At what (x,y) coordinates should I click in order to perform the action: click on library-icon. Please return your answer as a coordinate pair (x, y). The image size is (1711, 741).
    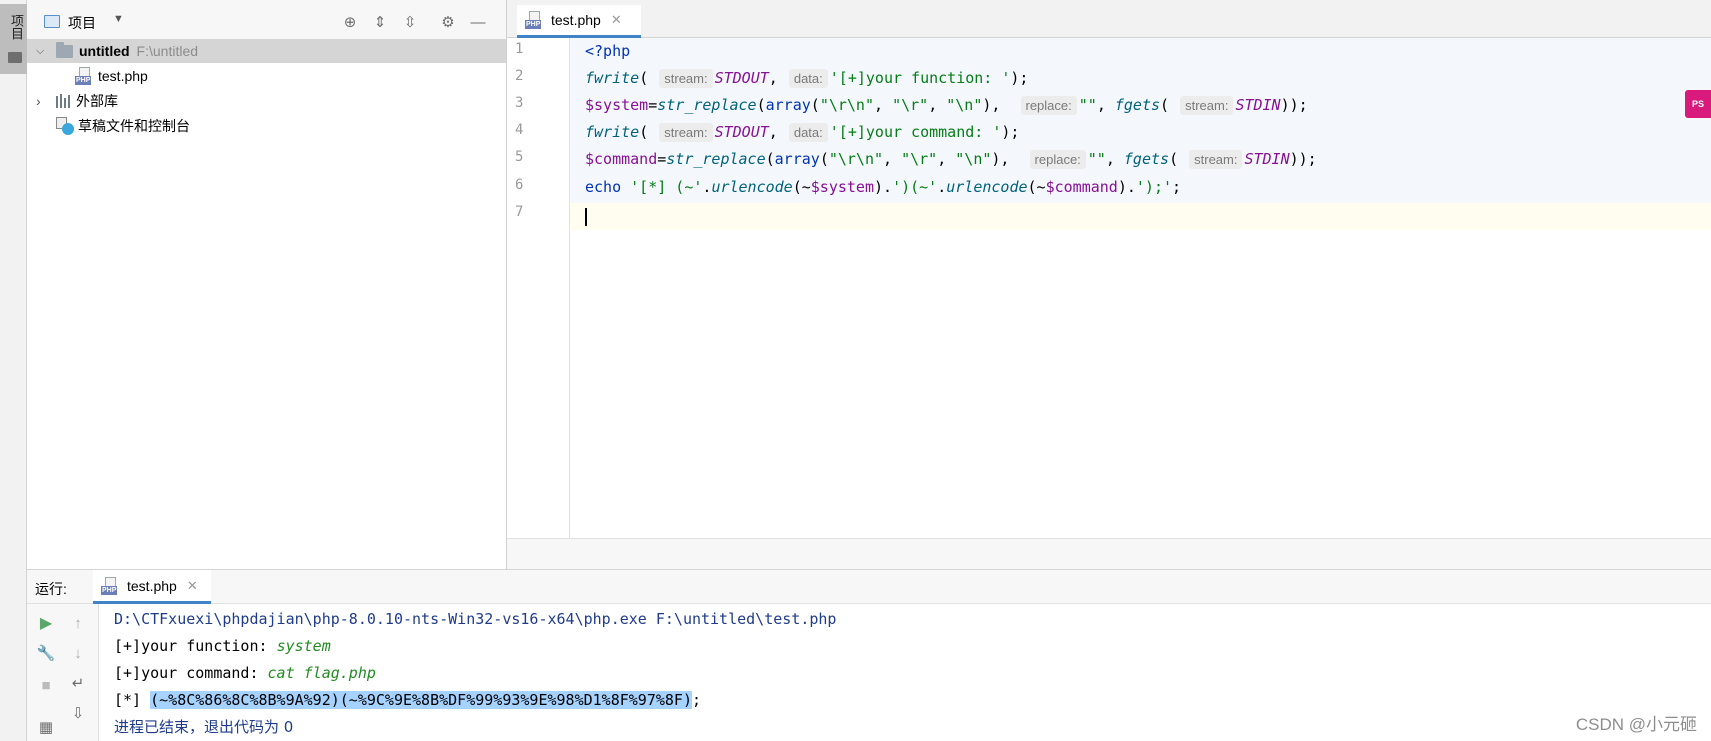
    Looking at the image, I should click on (63, 101).